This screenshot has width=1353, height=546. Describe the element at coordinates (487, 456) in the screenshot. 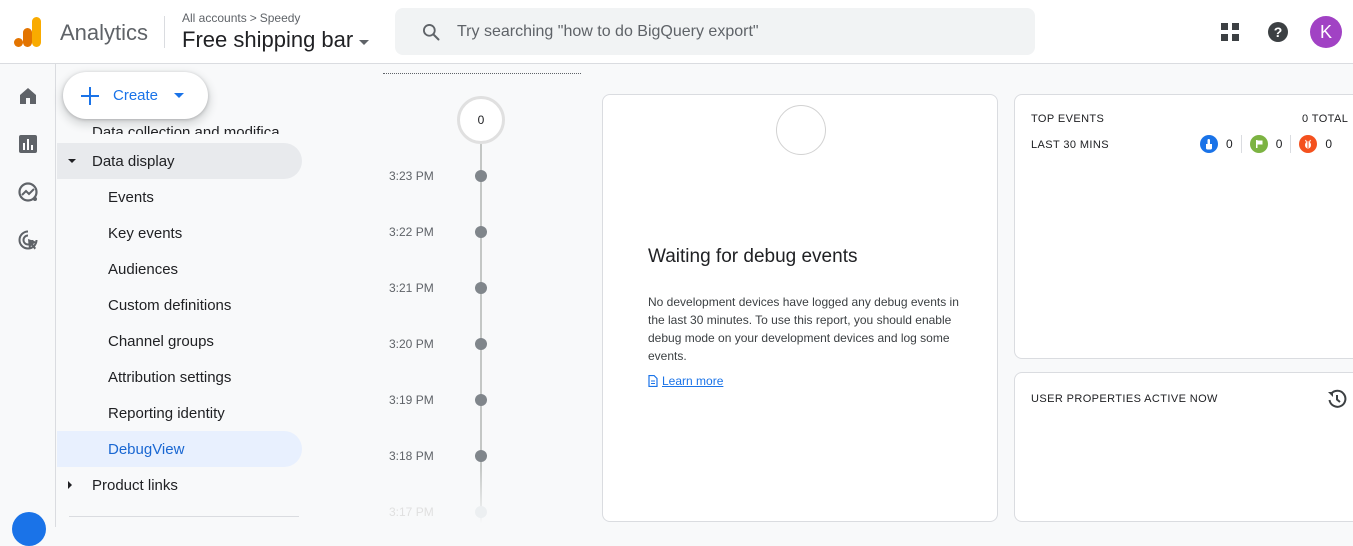

I see `timeline-minute: 3:18 PM` at that location.